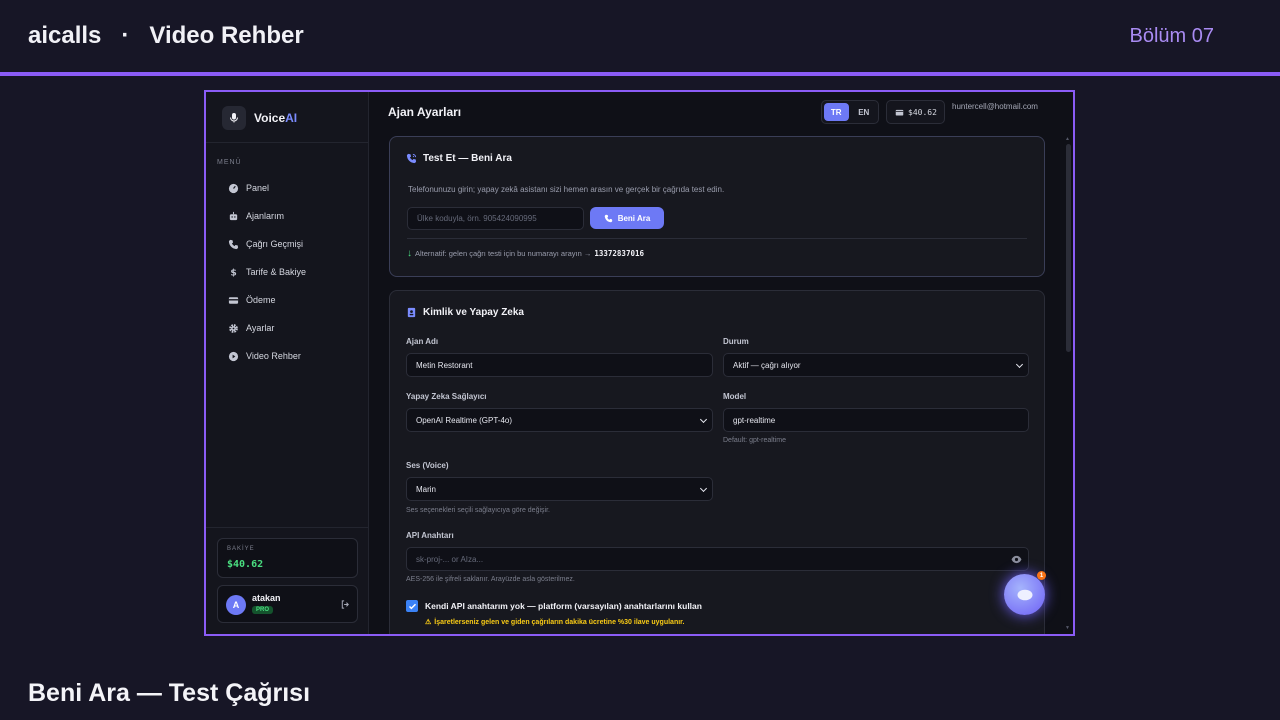 Image resolution: width=1280 pixels, height=720 pixels. Describe the element at coordinates (166, 35) in the screenshot. I see `video-title: aicalls · Video Rehber` at that location.